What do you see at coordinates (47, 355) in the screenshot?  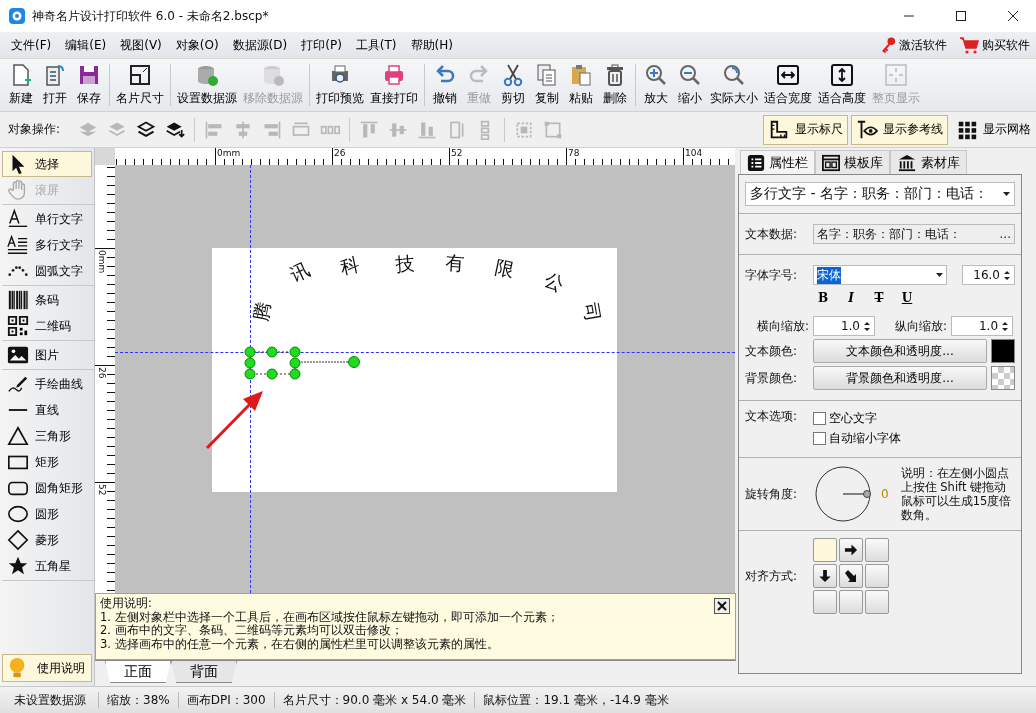 I see `tool-button: 图片` at bounding box center [47, 355].